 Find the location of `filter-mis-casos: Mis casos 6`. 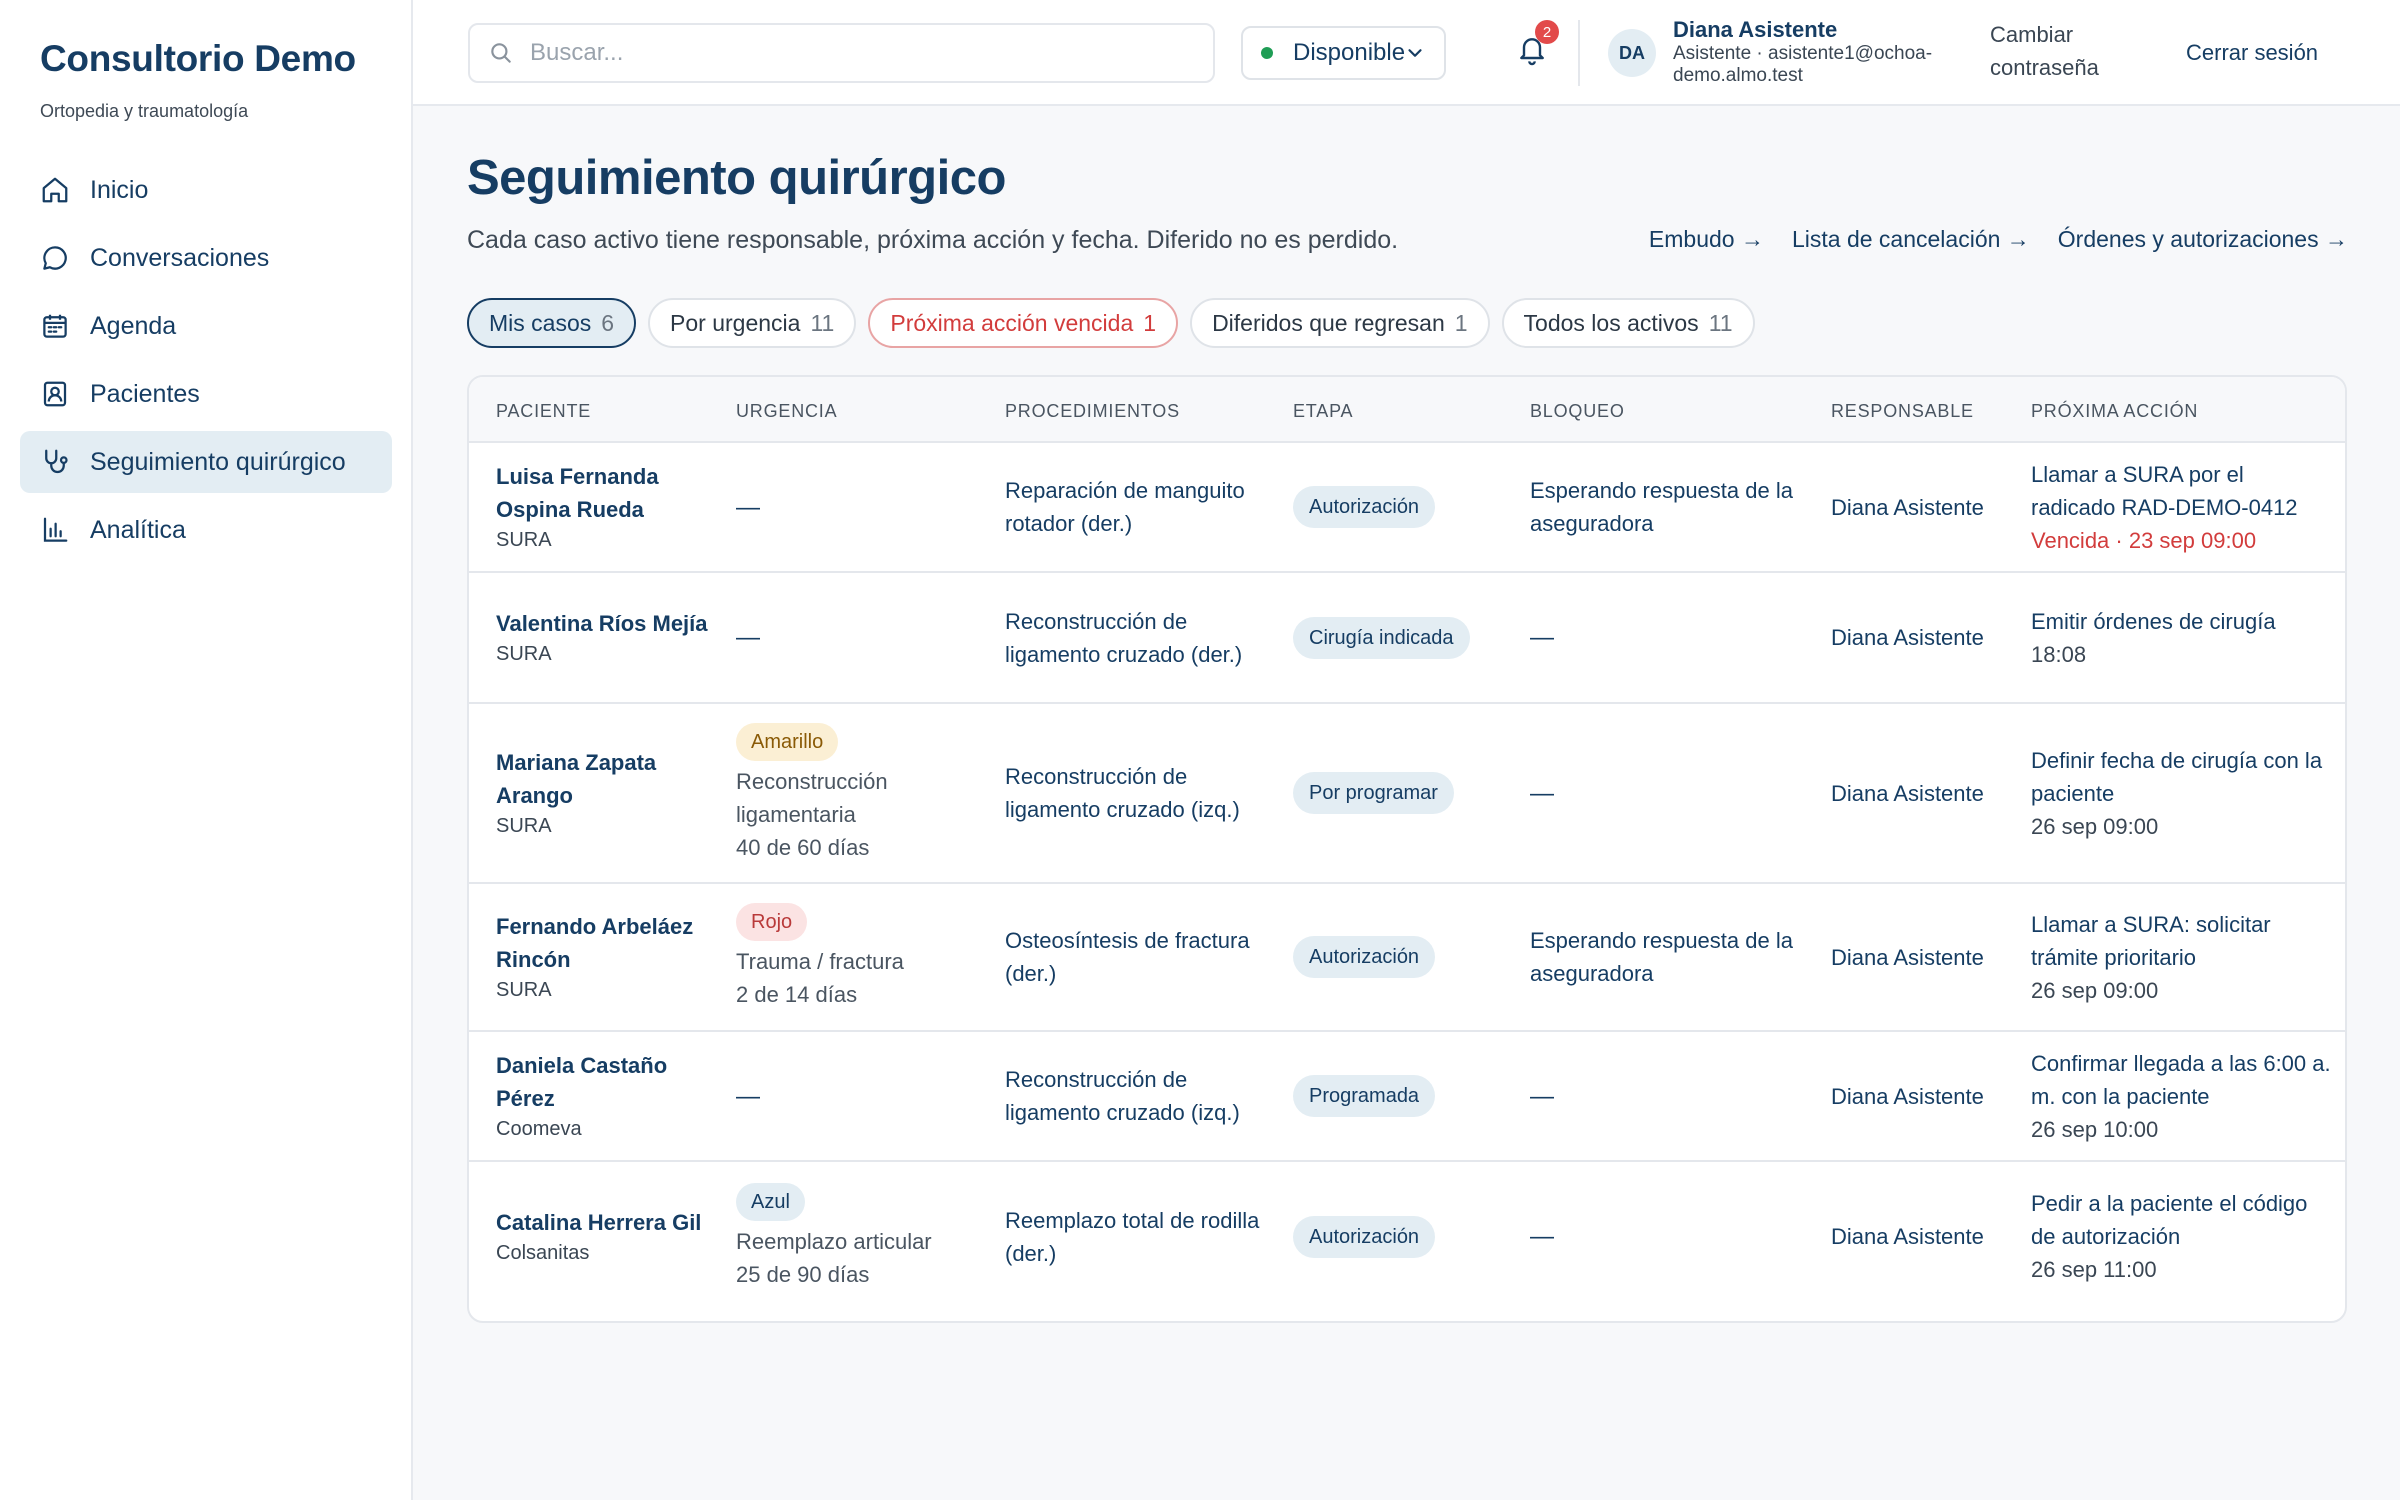

filter-mis-casos: Mis casos 6 is located at coordinates (552, 323).